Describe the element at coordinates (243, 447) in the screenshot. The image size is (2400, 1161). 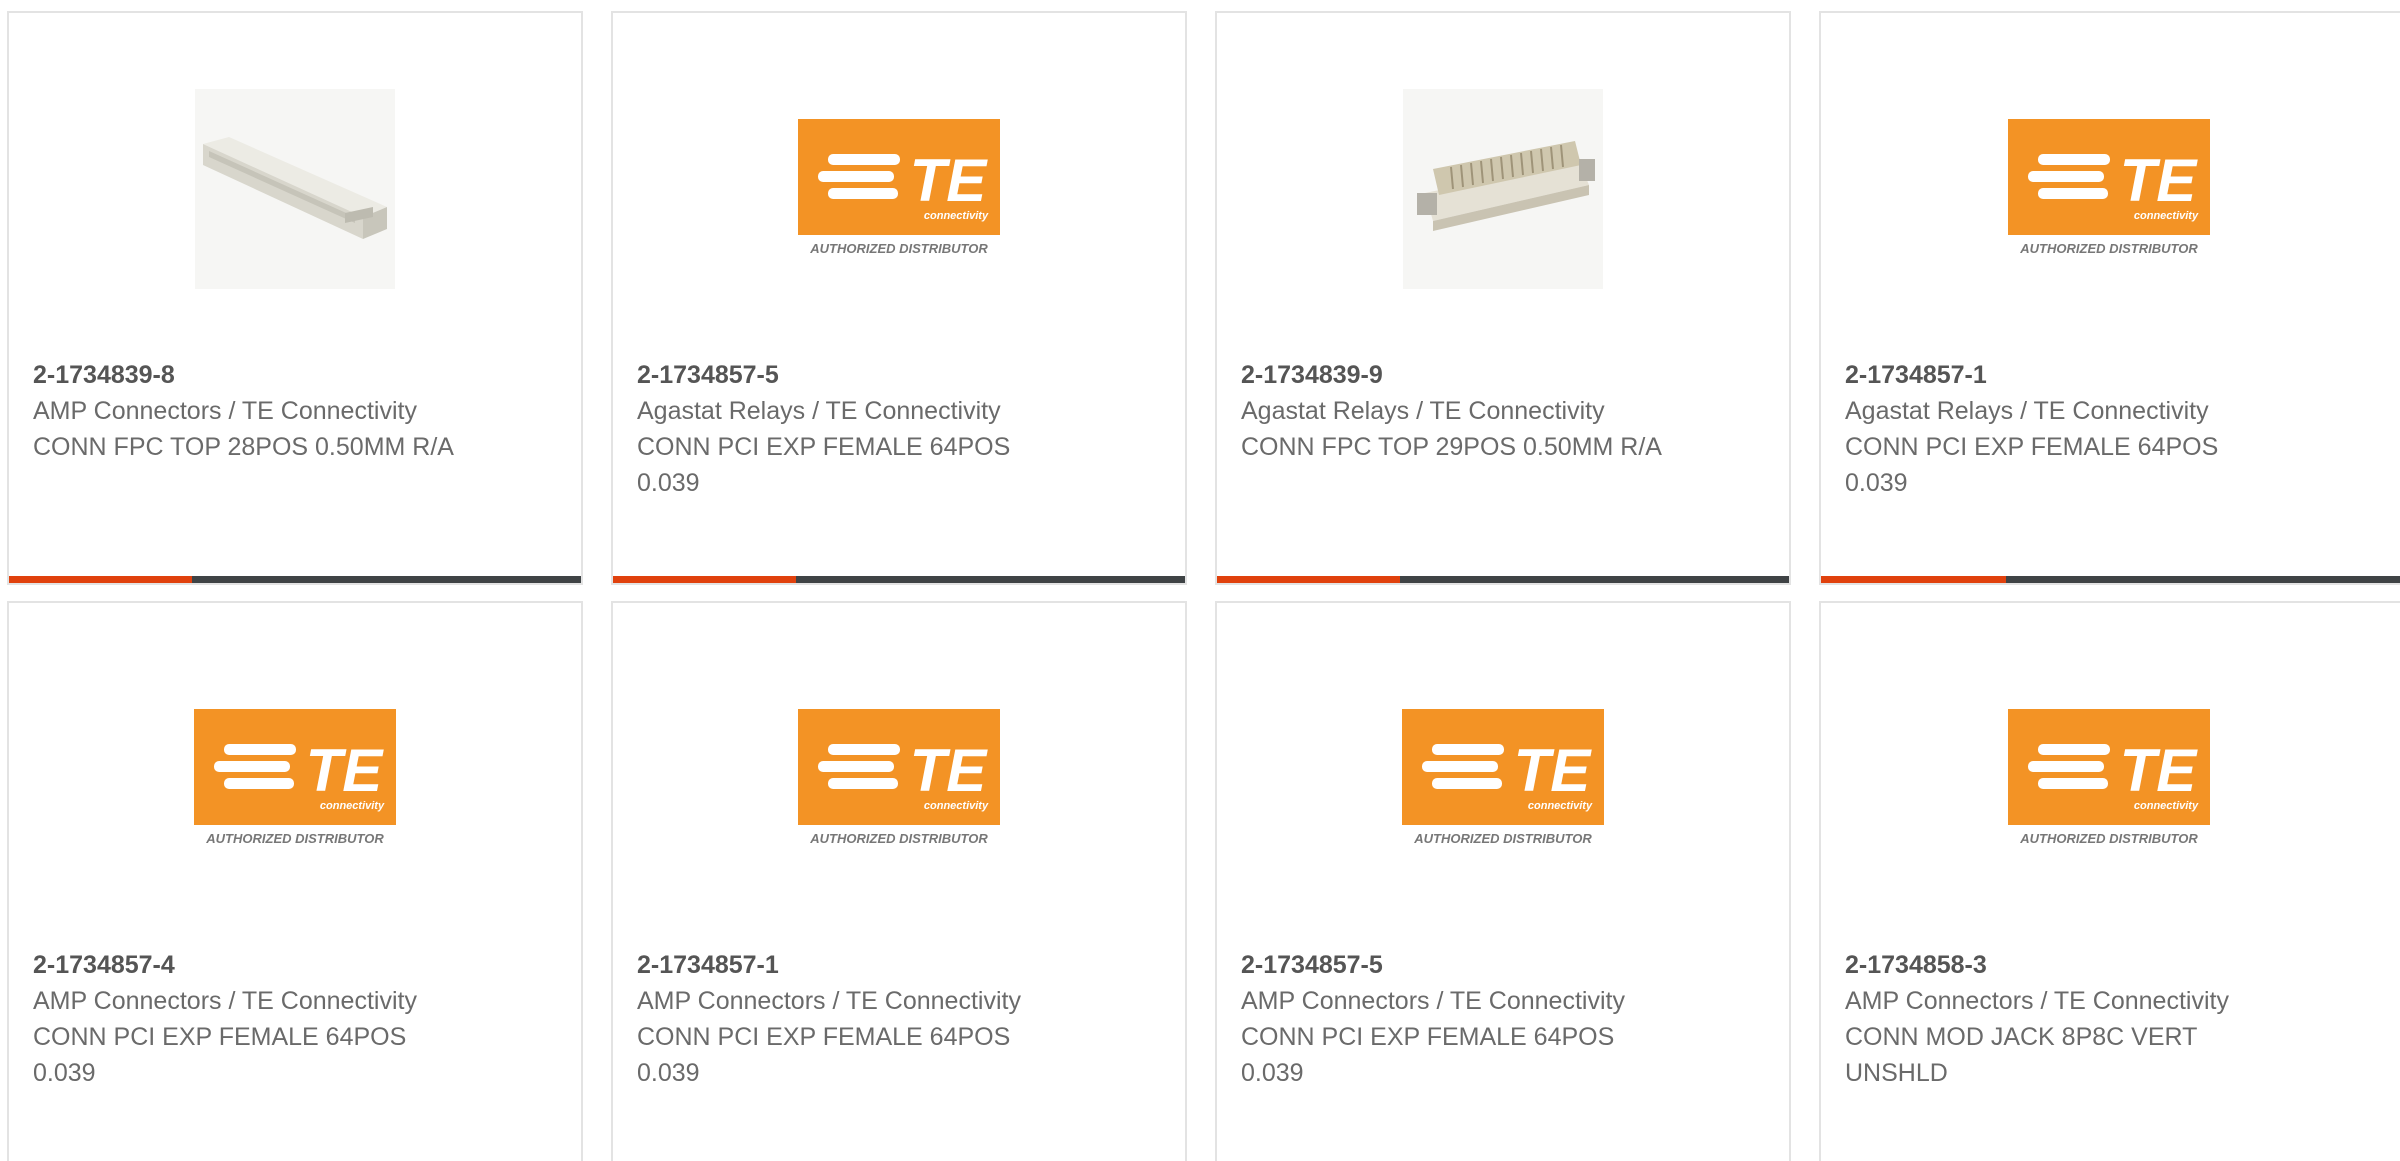
I see `description: CONN FPC TOP 28POS 0.50MM R/A` at that location.